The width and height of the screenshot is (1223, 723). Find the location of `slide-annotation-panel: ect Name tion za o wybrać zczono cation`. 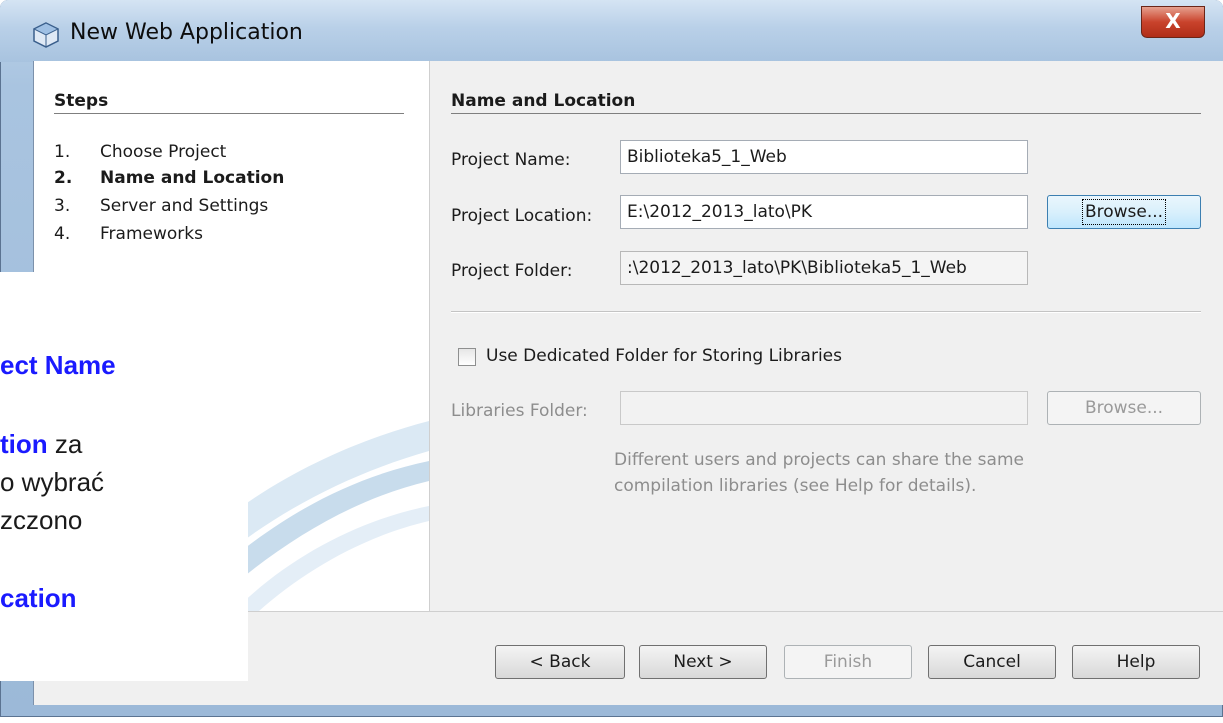

slide-annotation-panel: ect Name tion za o wybrać zczono cation is located at coordinates (124, 476).